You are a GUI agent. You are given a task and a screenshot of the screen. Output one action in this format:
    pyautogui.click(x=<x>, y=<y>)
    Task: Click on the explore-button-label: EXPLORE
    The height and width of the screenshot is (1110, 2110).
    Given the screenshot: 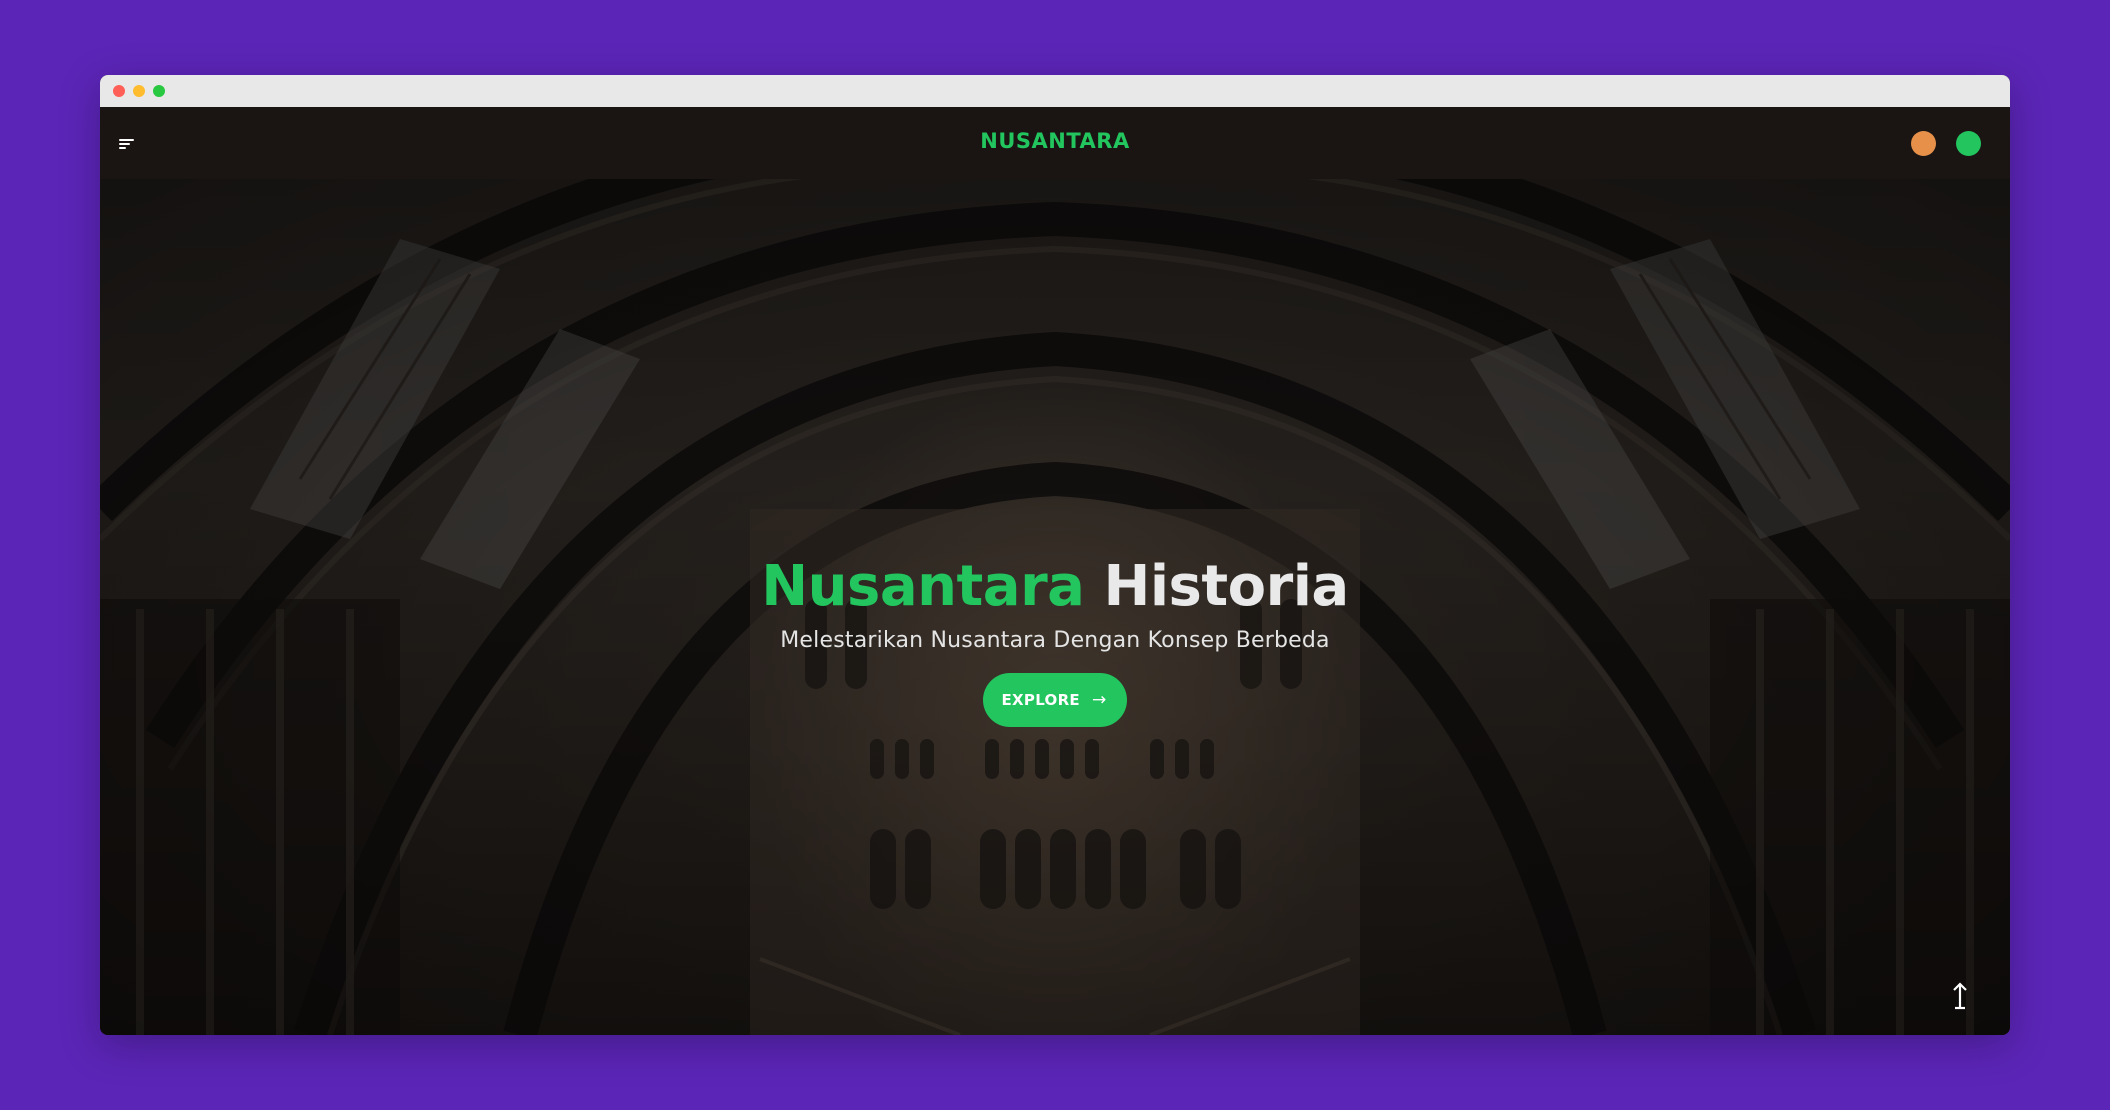 What is the action you would take?
    pyautogui.click(x=1040, y=700)
    